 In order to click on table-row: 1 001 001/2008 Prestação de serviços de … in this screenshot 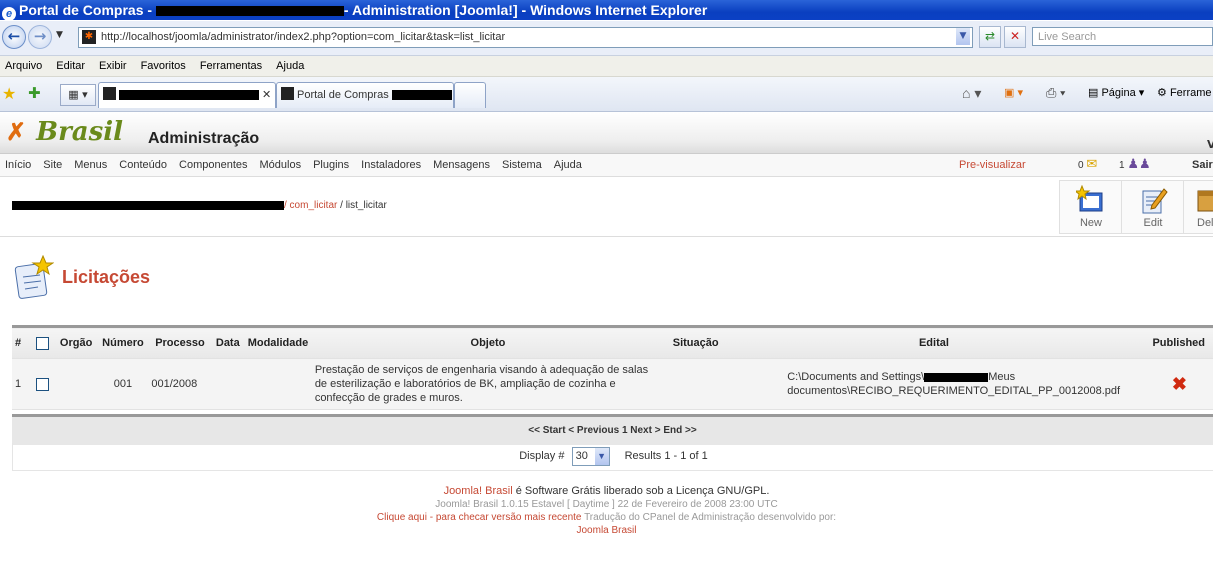, I will do `click(612, 384)`.